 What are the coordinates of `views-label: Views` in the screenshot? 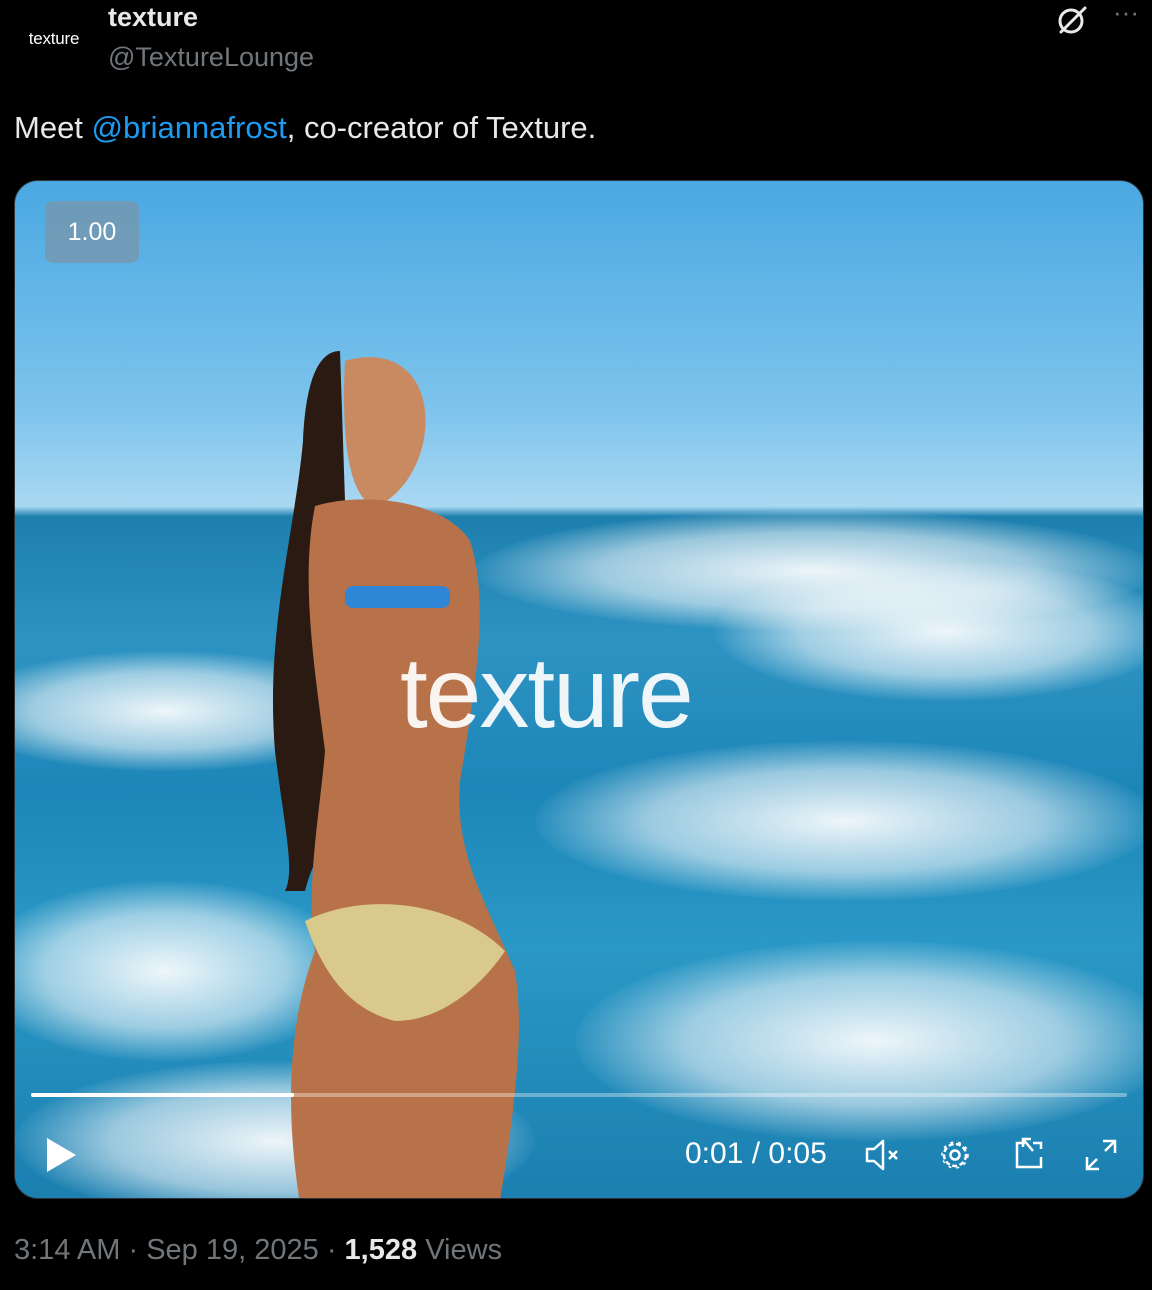 It's located at (463, 1250).